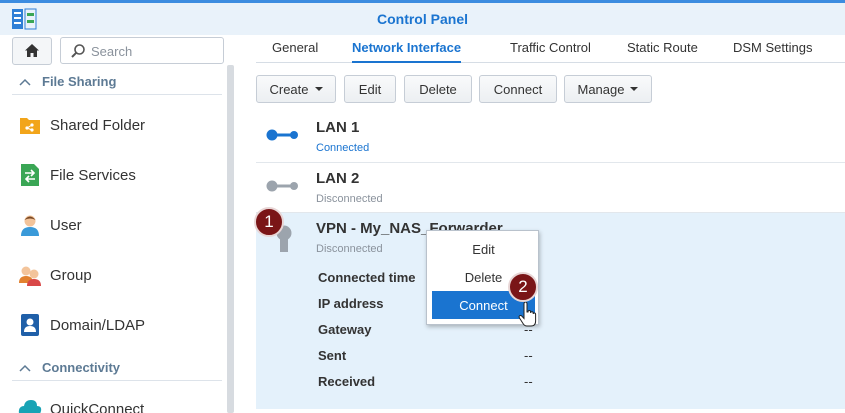  Describe the element at coordinates (347, 381) in the screenshot. I see `detail-label-received: Received` at that location.